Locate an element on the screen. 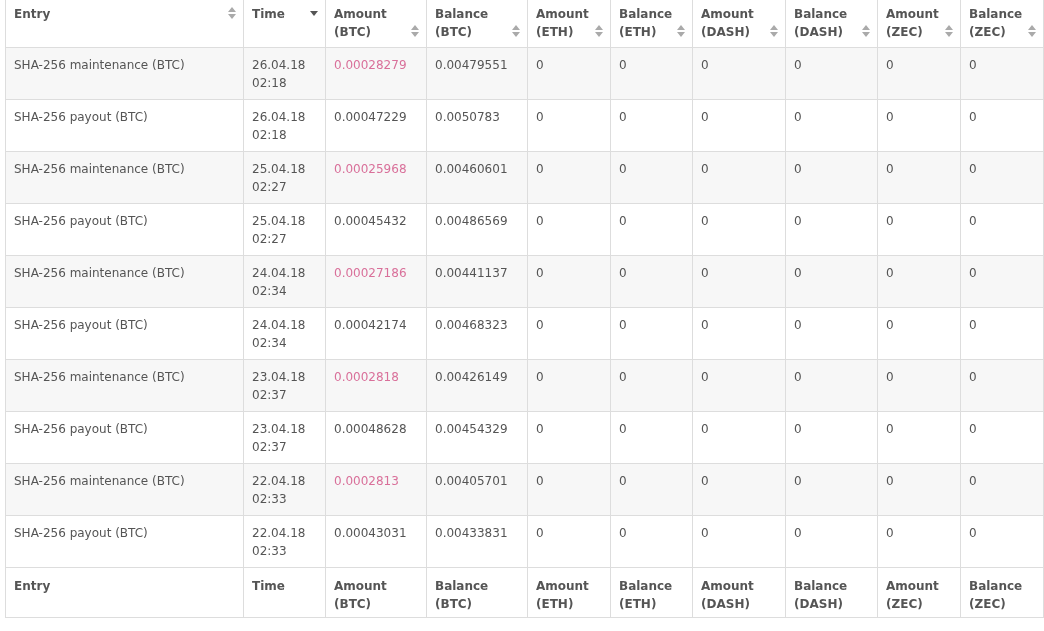 The width and height of the screenshot is (1044, 631). table-cell: 23.04.18 02:37 is located at coordinates (279, 386).